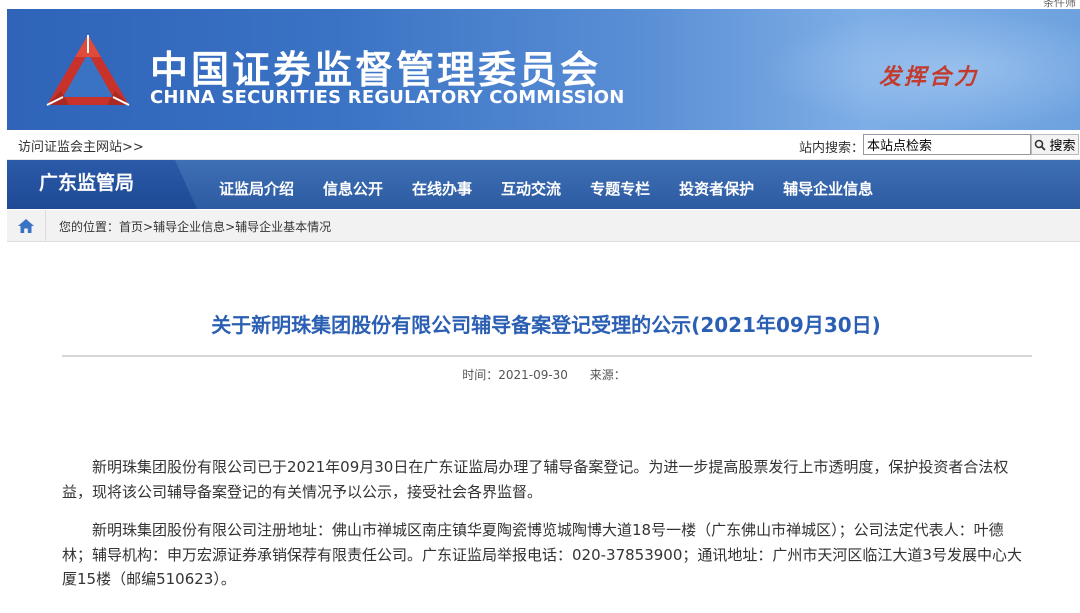 The image size is (1080, 613). I want to click on breadcrumb: 您的位置：首页>辅导企业信息>辅导企业基本情况, so click(195, 226).